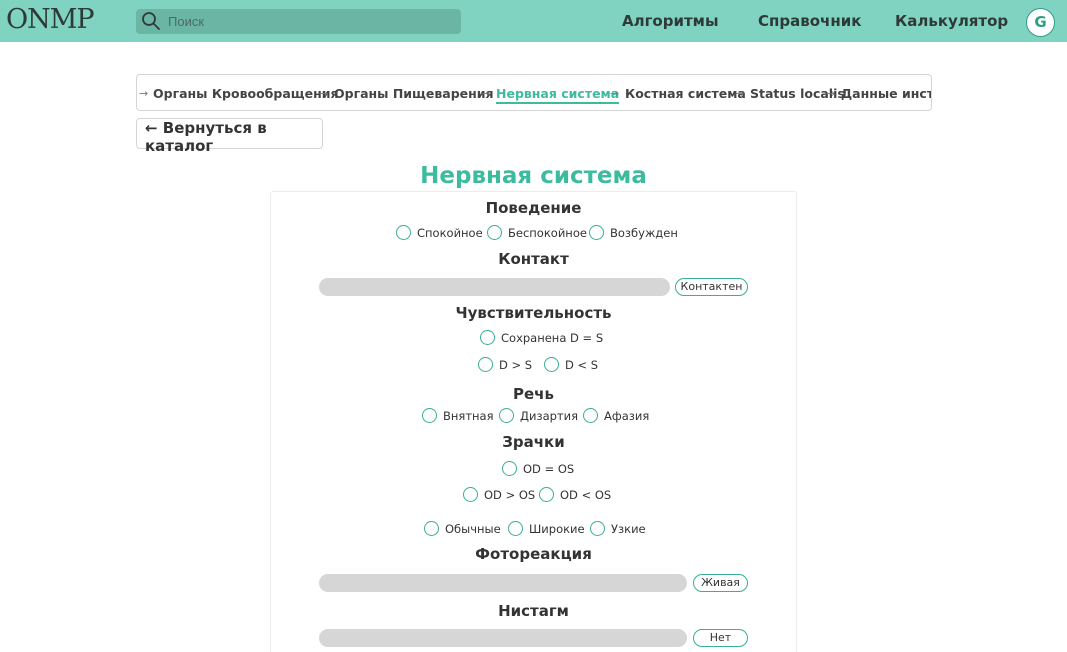 This screenshot has height=652, width=1067. What do you see at coordinates (503, 638) in the screenshot?
I see `nystagmus-slider-track` at bounding box center [503, 638].